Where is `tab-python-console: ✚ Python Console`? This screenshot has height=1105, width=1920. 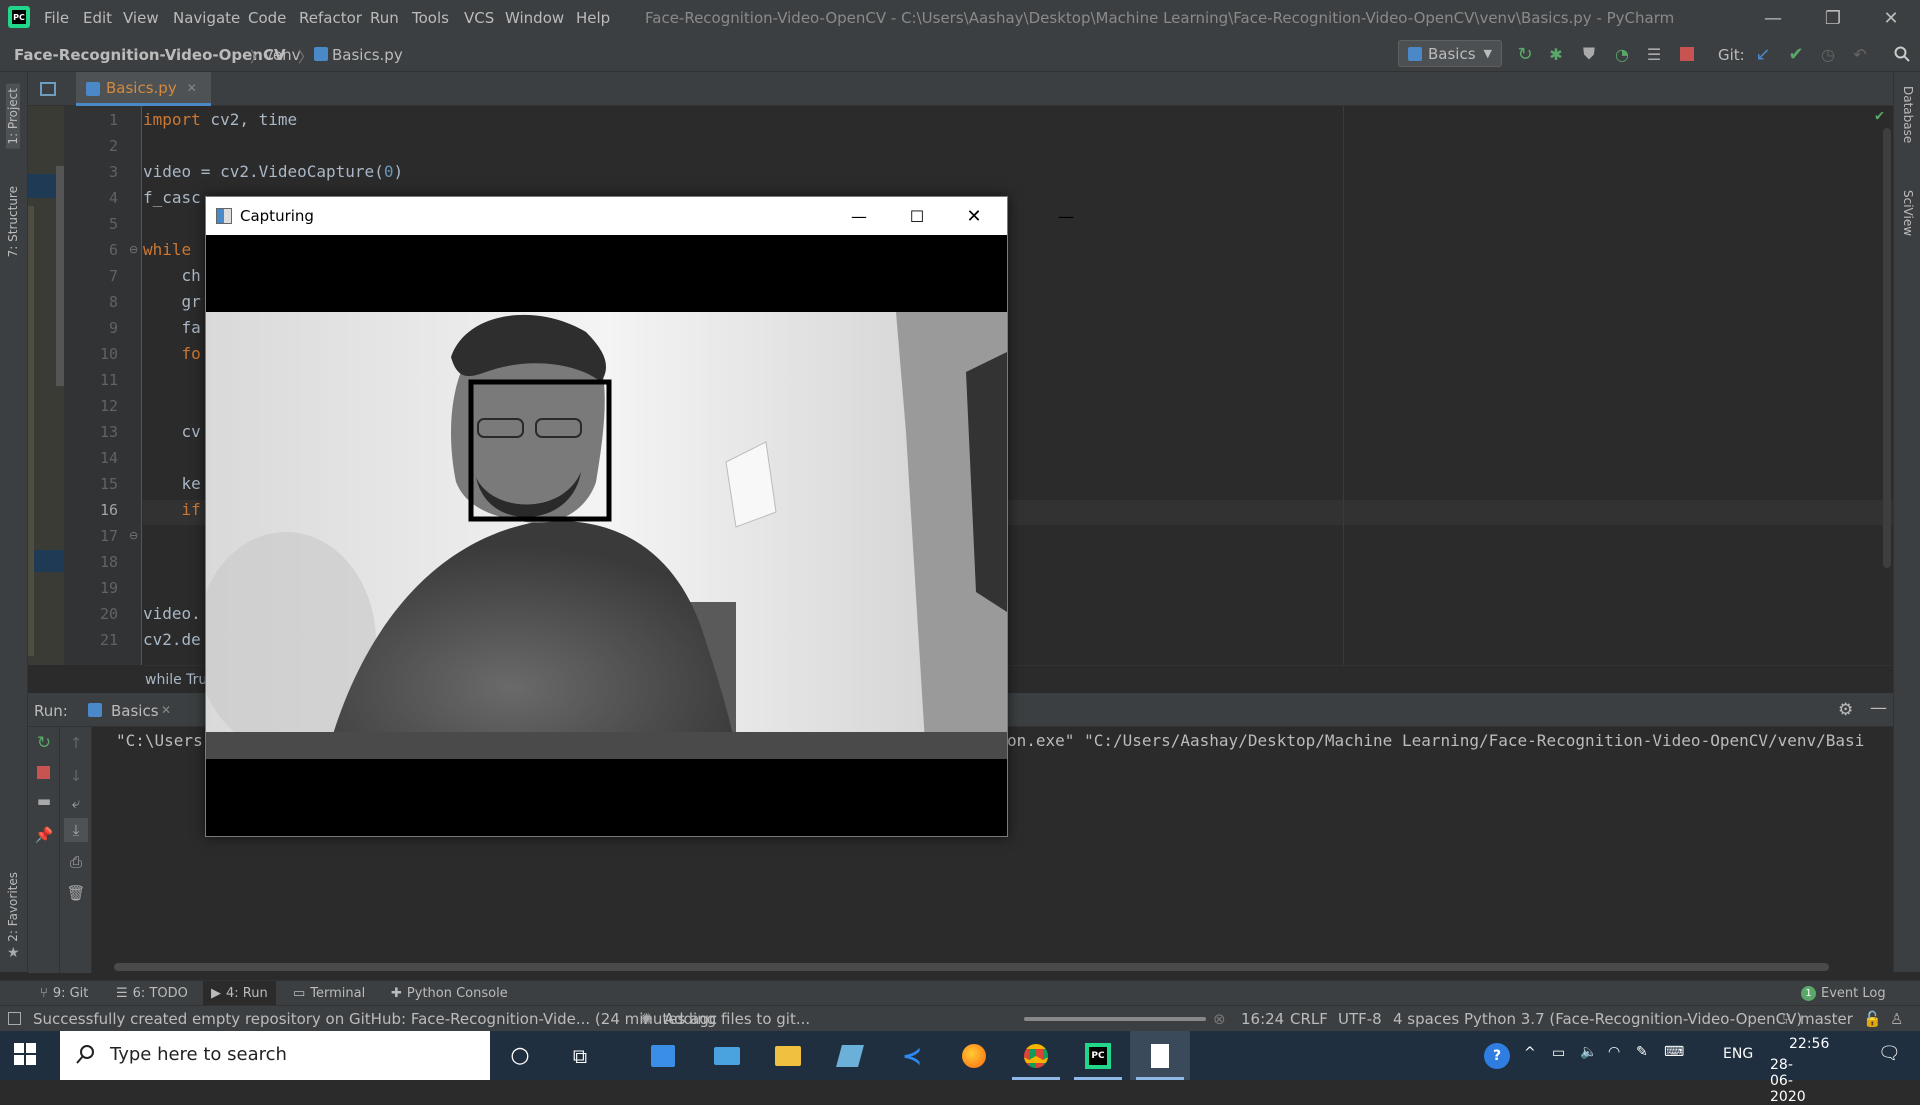 tab-python-console: ✚ Python Console is located at coordinates (449, 993).